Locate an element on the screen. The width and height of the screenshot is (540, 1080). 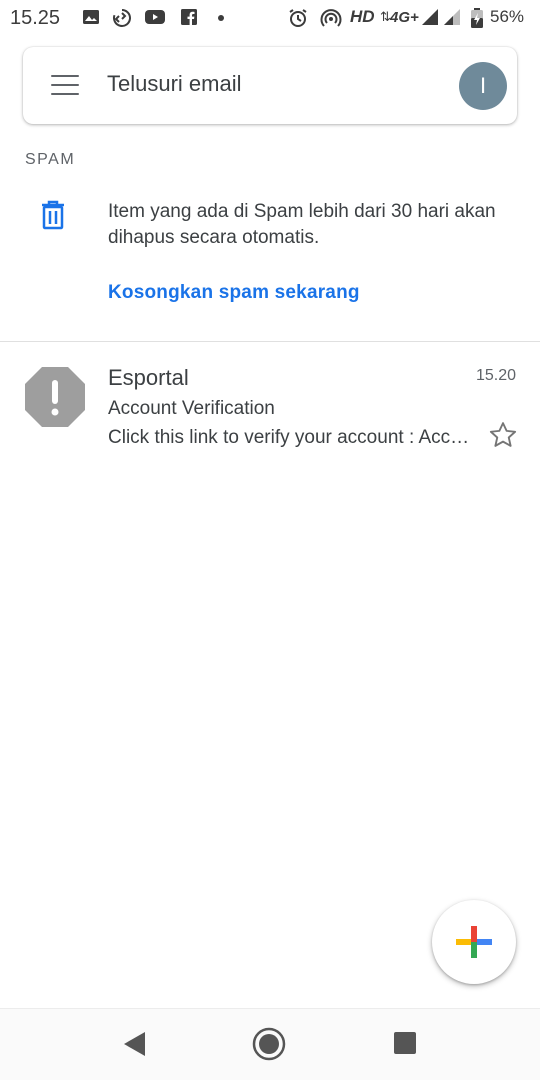
battery-percent: 56% is located at coordinates (507, 16).